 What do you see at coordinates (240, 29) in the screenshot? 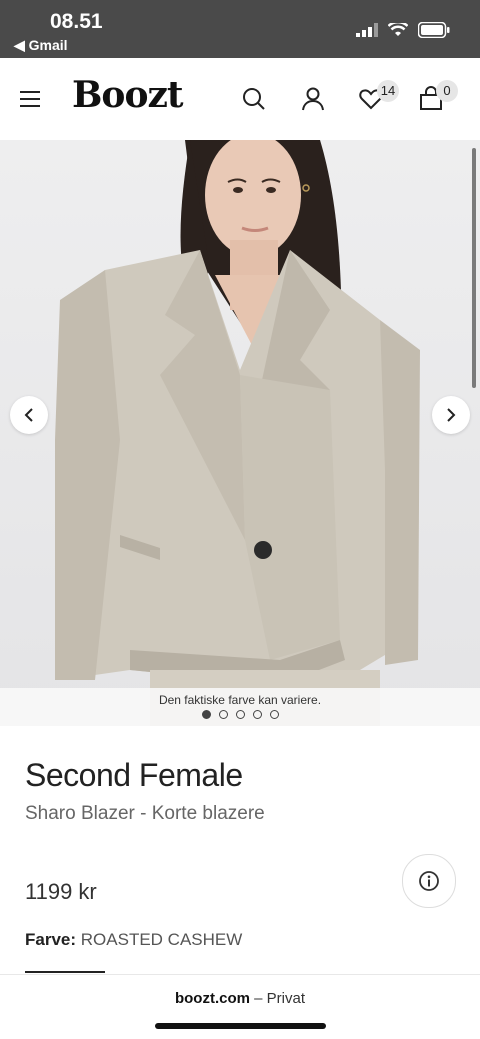
I see `status-bar: 08.51 ◀ Gmail` at bounding box center [240, 29].